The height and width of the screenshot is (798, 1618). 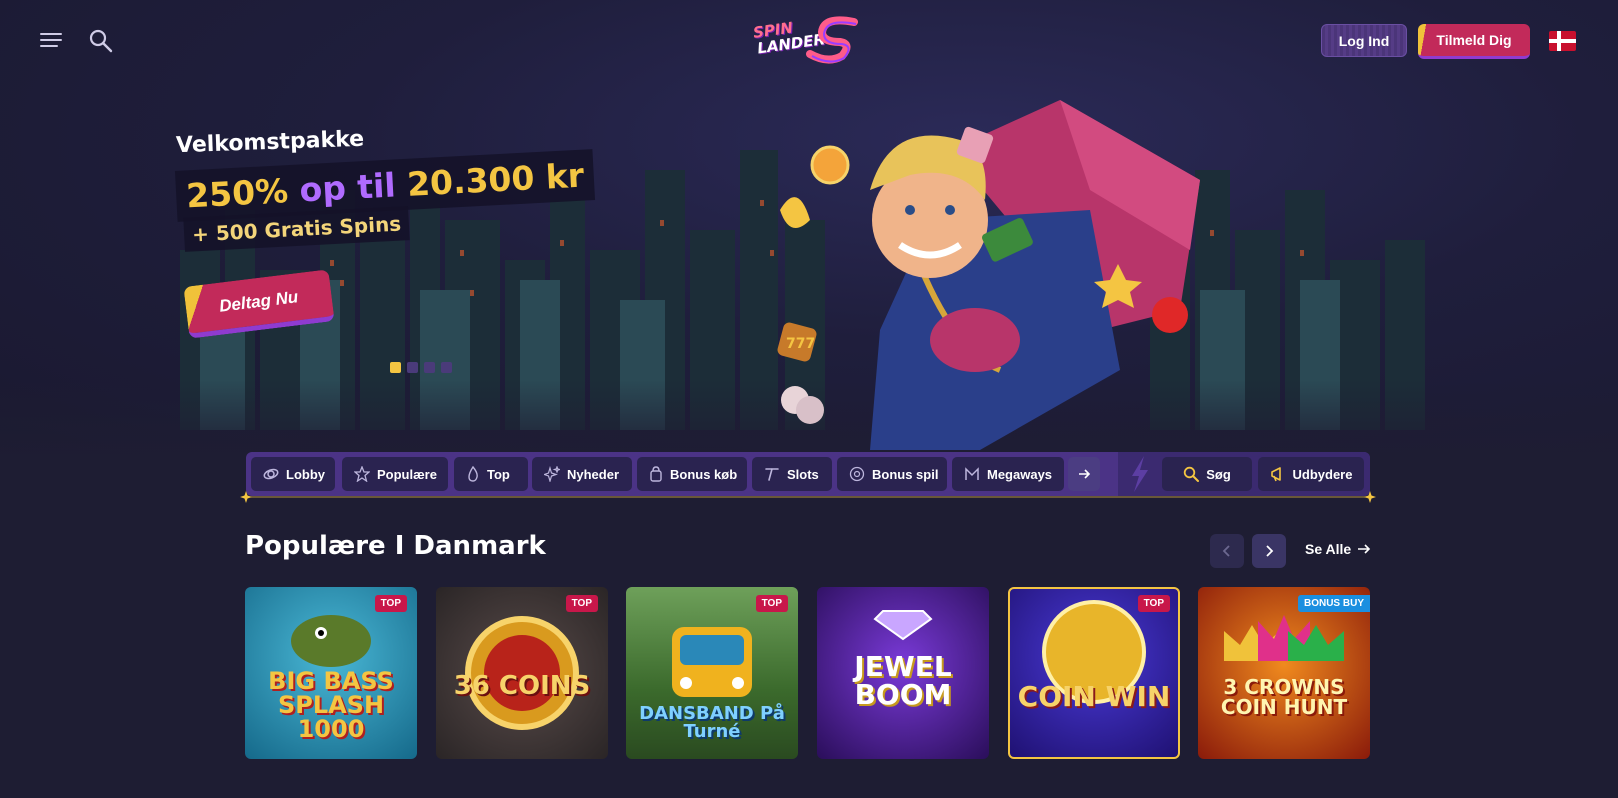 What do you see at coordinates (421, 367) in the screenshot?
I see `carousel-dots` at bounding box center [421, 367].